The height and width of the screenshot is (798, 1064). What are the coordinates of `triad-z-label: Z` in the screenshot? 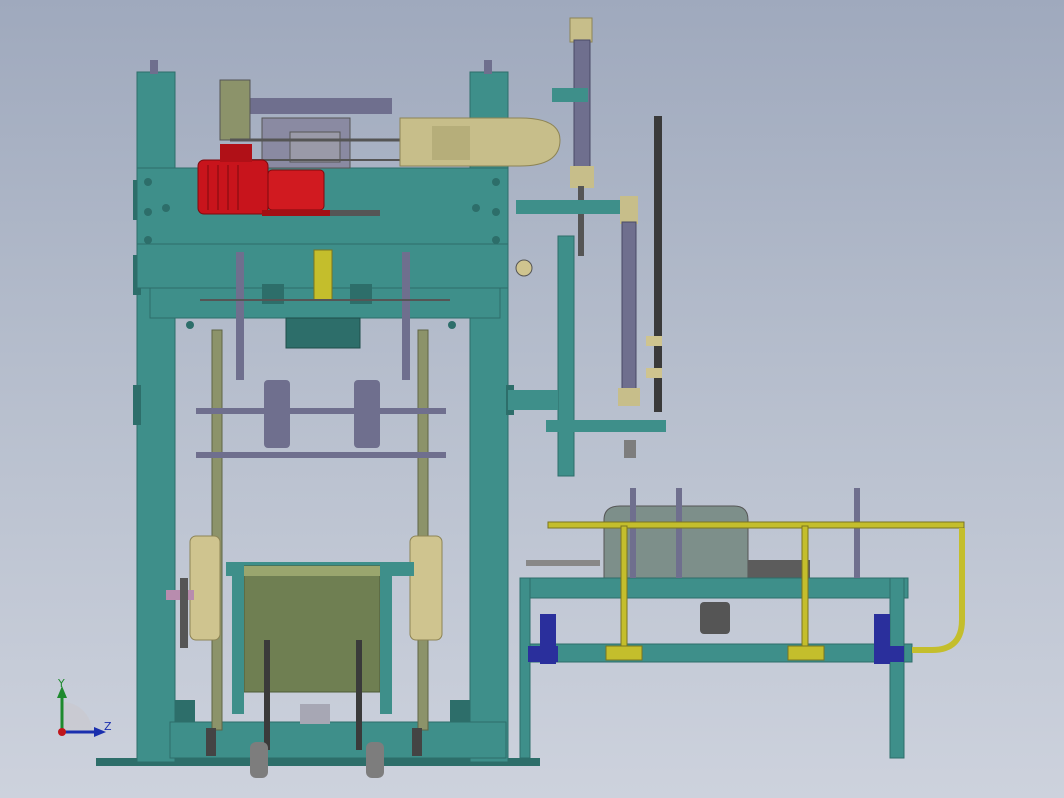 It's located at (108, 726).